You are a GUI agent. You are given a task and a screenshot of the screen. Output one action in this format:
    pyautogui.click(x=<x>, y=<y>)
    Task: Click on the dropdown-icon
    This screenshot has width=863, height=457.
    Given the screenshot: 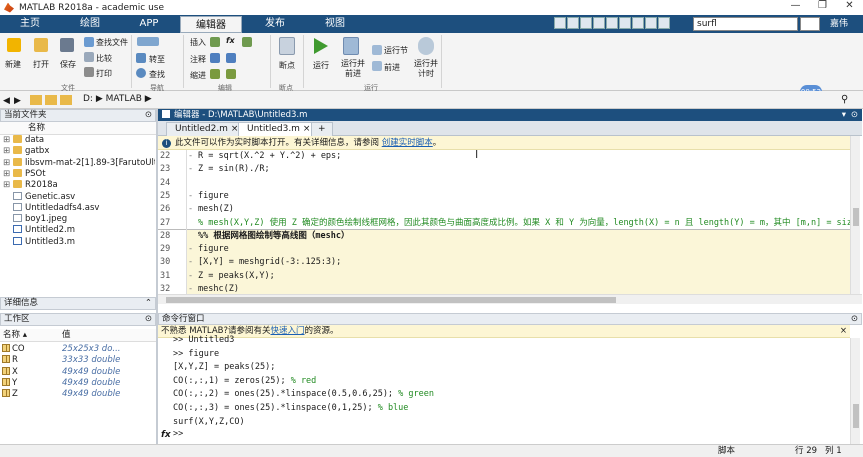 What is the action you would take?
    pyautogui.click(x=664, y=23)
    